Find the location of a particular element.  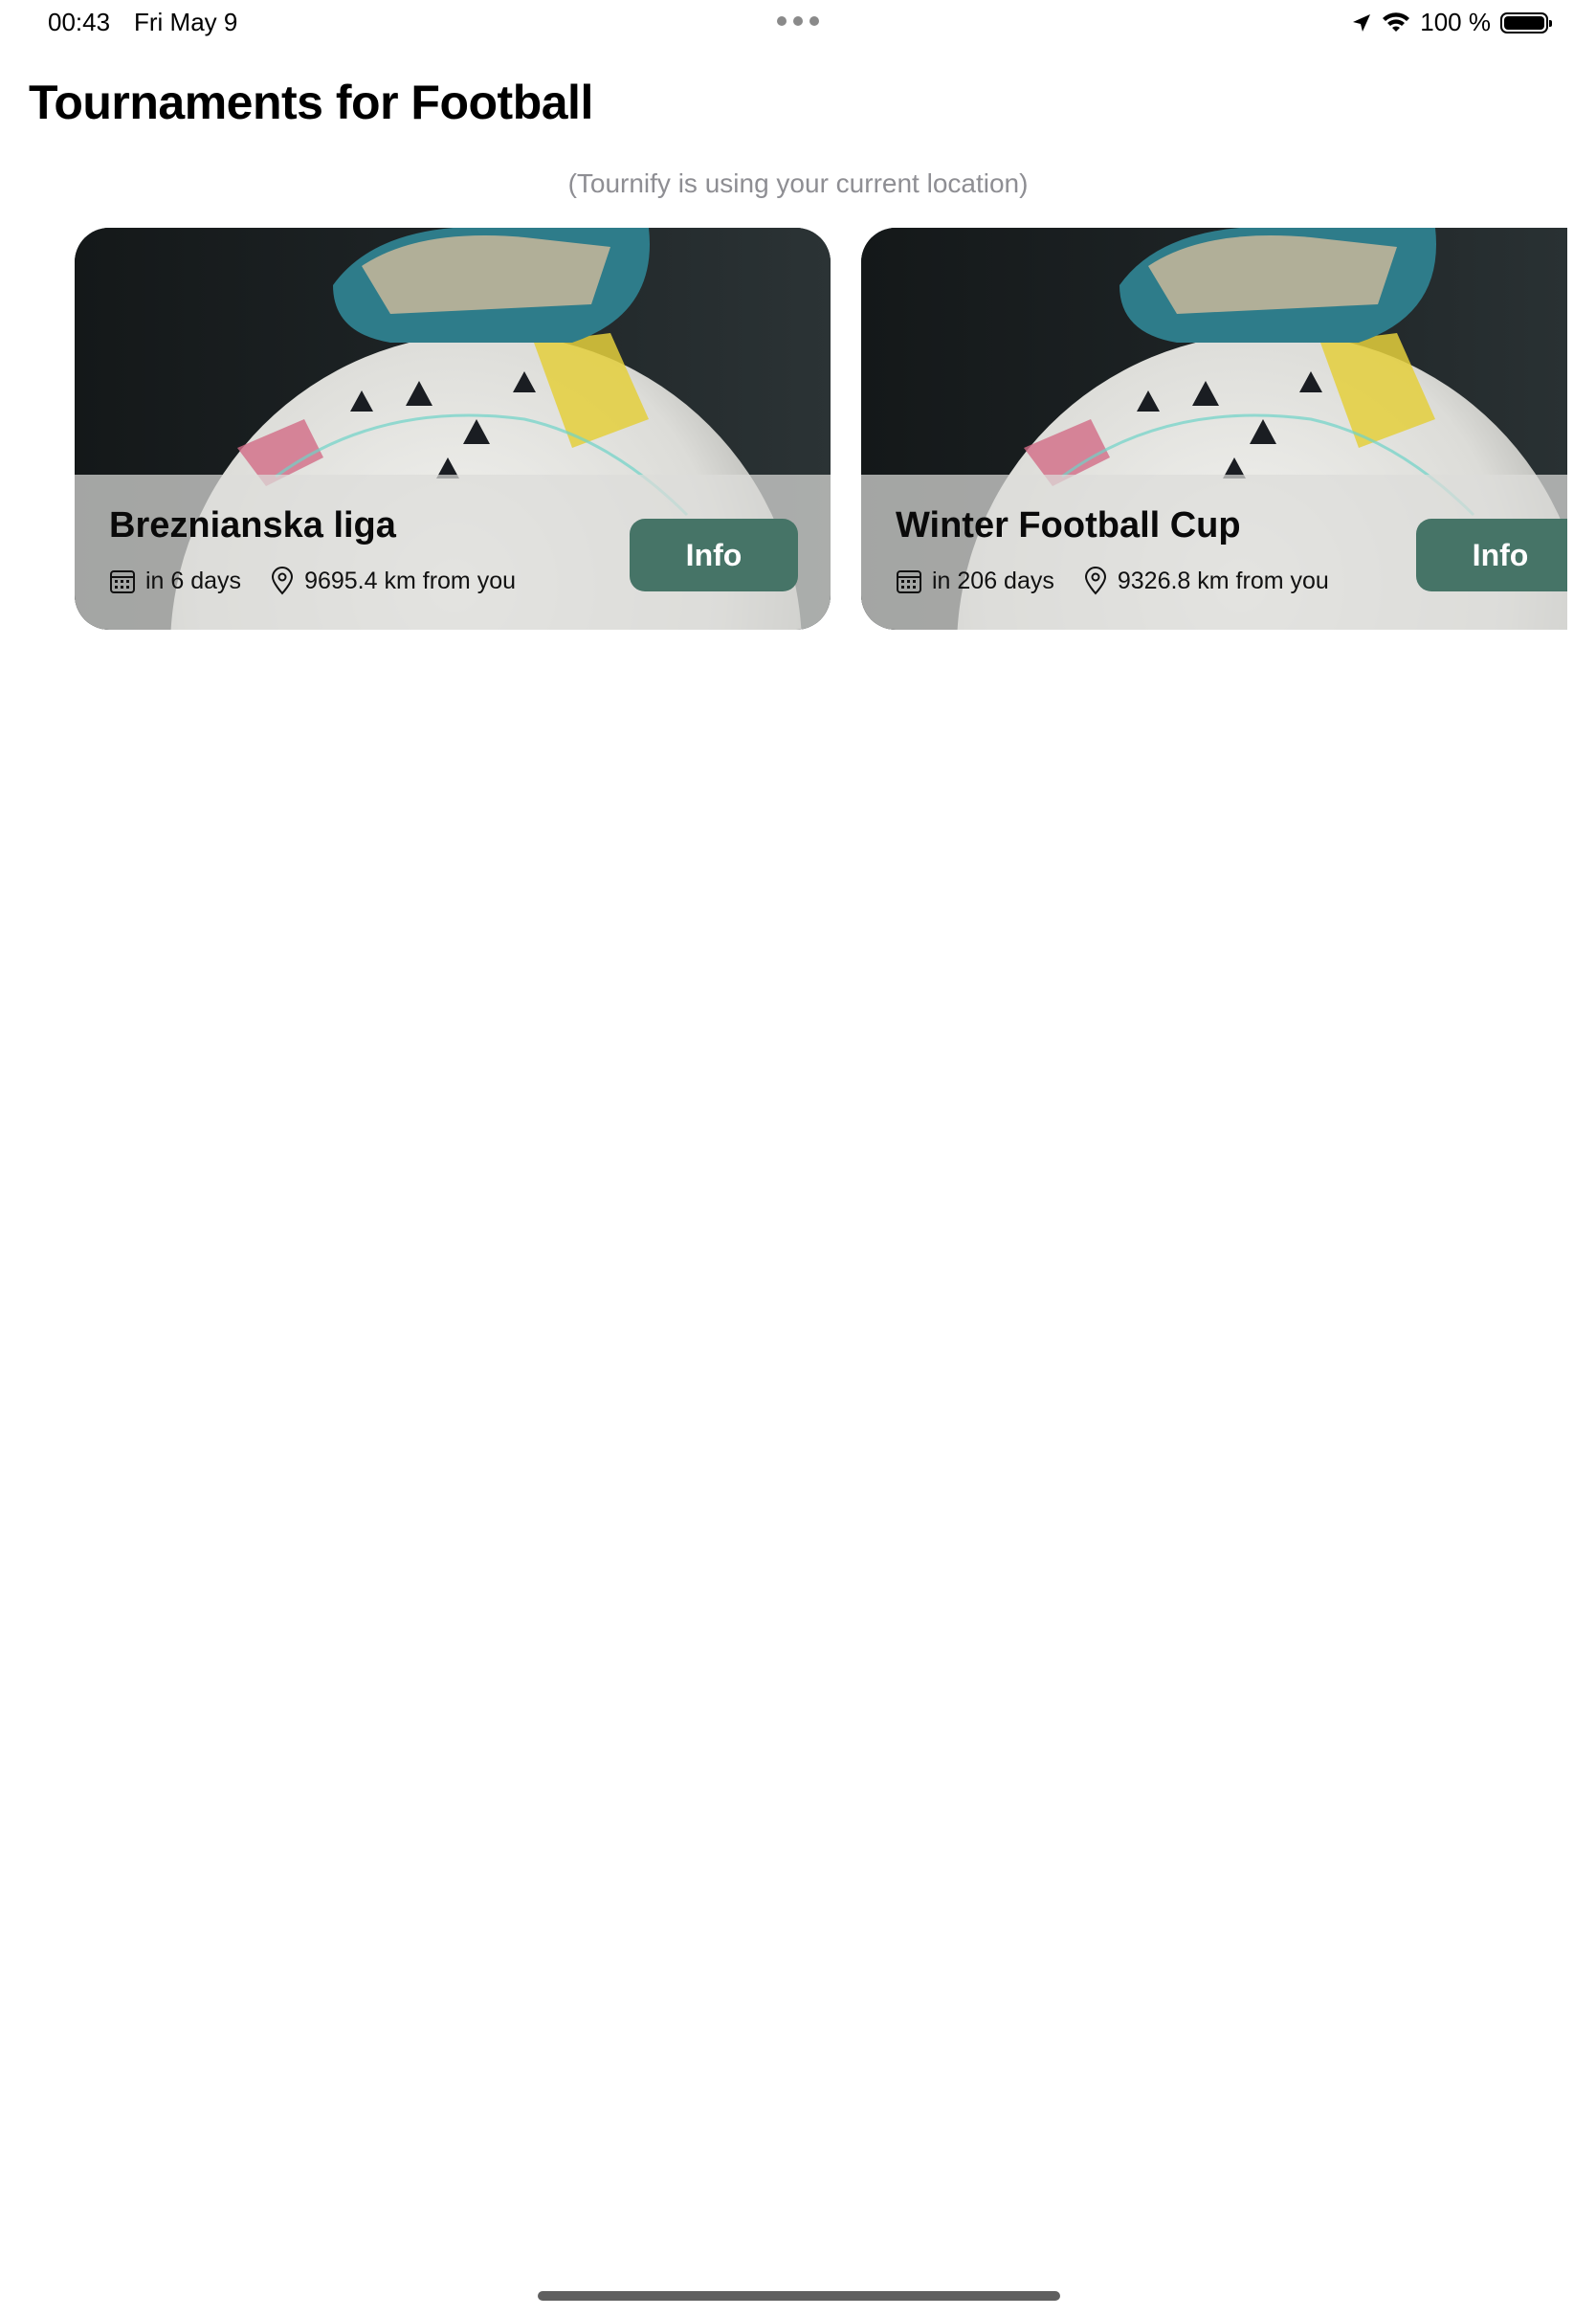

tournament-distance: 9695.4 km from you is located at coordinates (410, 580).